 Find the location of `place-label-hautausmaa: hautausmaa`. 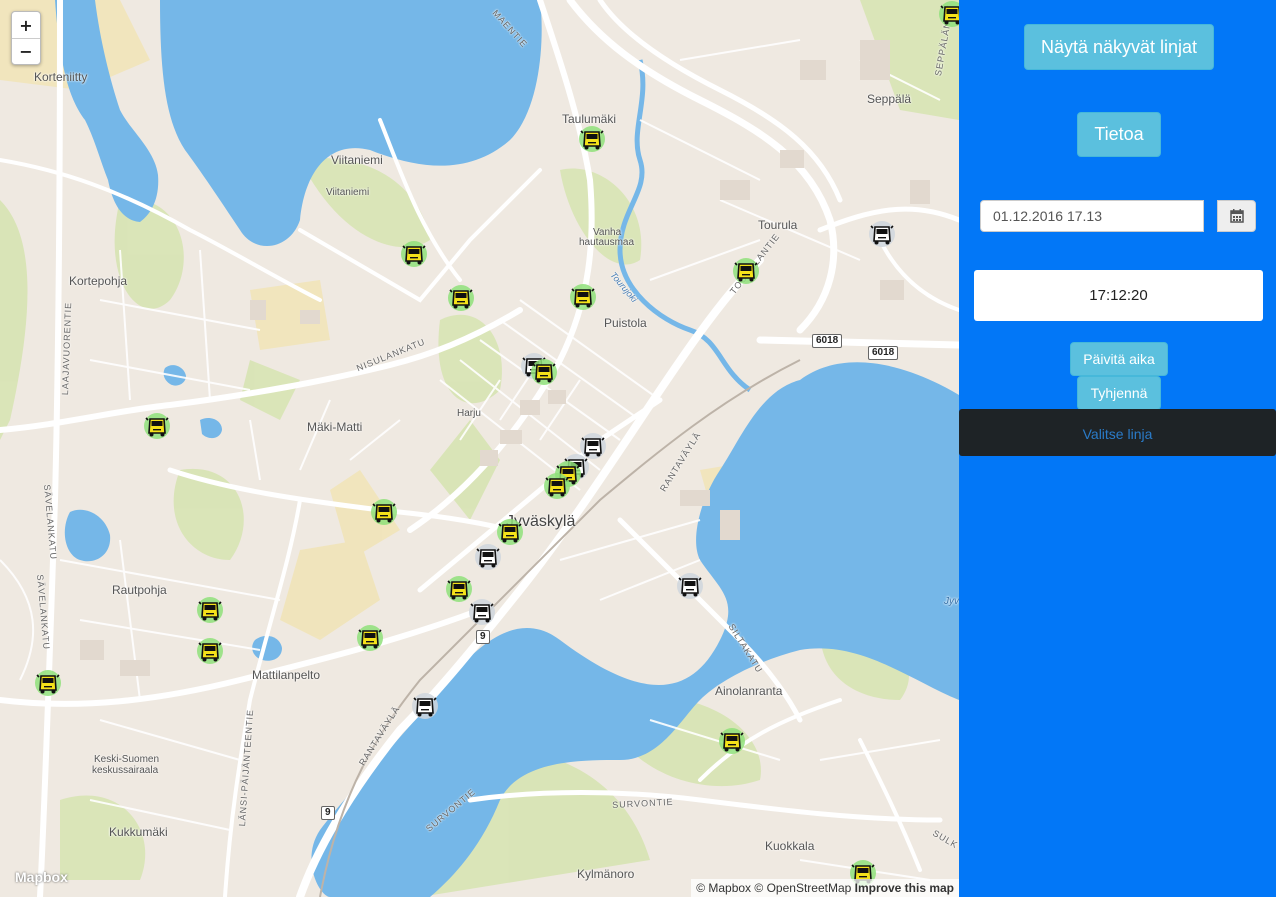

place-label-hautausmaa: hautausmaa is located at coordinates (607, 242).